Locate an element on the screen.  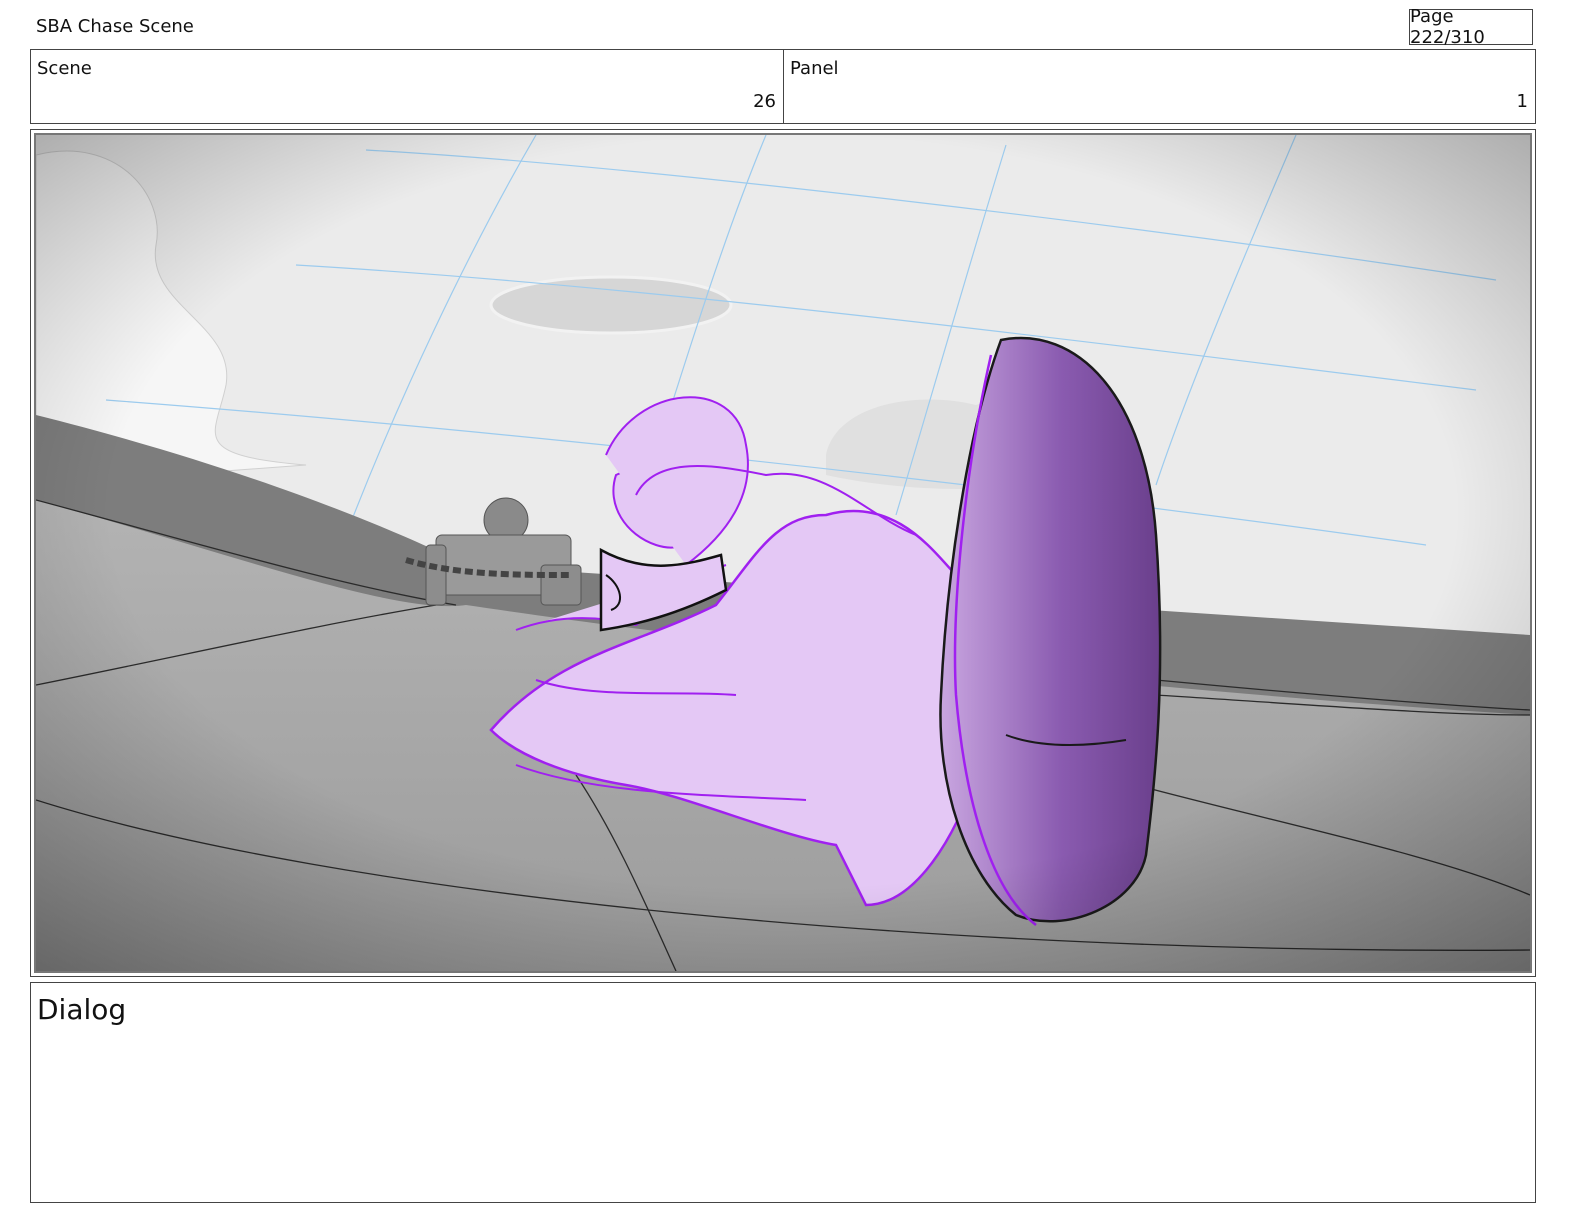
scene-cell: Scene 26 is located at coordinates (407, 86).